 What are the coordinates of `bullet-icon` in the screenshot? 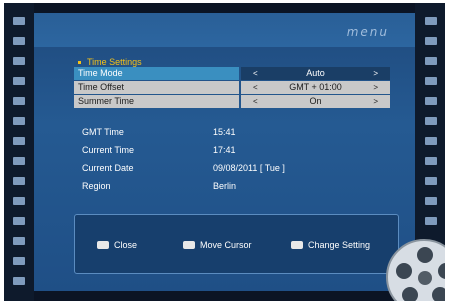 It's located at (79, 63).